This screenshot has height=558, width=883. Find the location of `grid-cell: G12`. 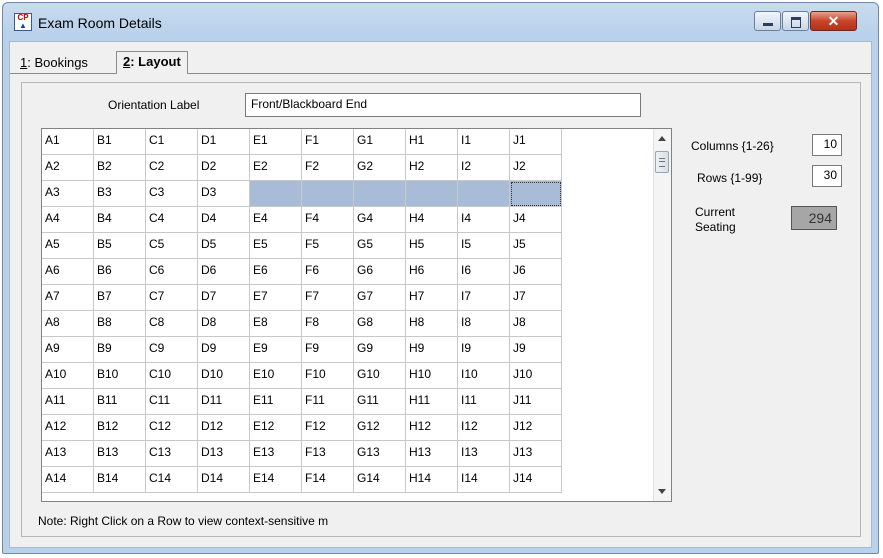

grid-cell: G12 is located at coordinates (380, 428).